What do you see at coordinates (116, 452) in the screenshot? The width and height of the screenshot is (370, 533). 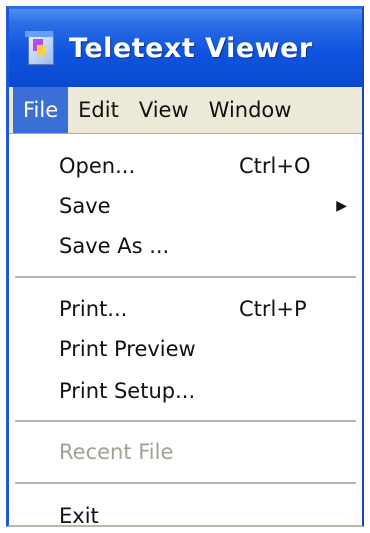 I see `menu-item-recent-file-label: Recent File` at bounding box center [116, 452].